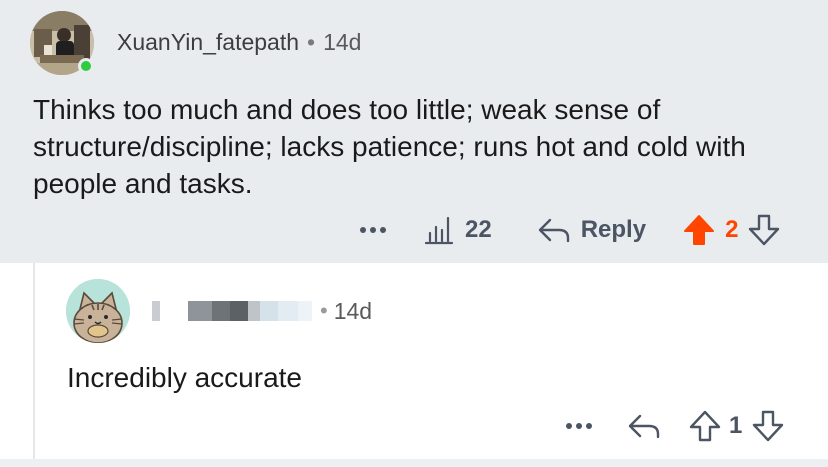  I want to click on username: XuanYin_fatepath, so click(208, 42).